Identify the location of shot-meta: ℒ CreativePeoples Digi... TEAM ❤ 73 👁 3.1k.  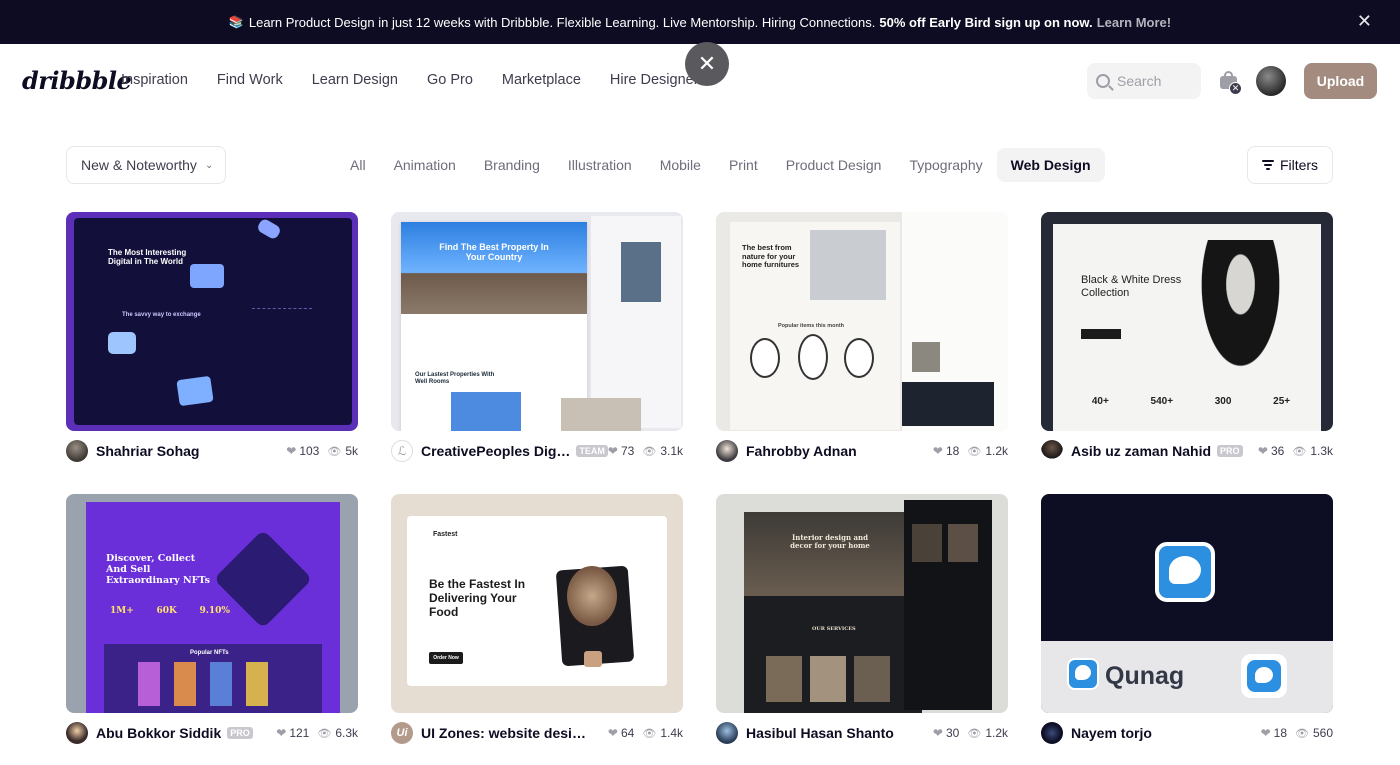
(537, 451).